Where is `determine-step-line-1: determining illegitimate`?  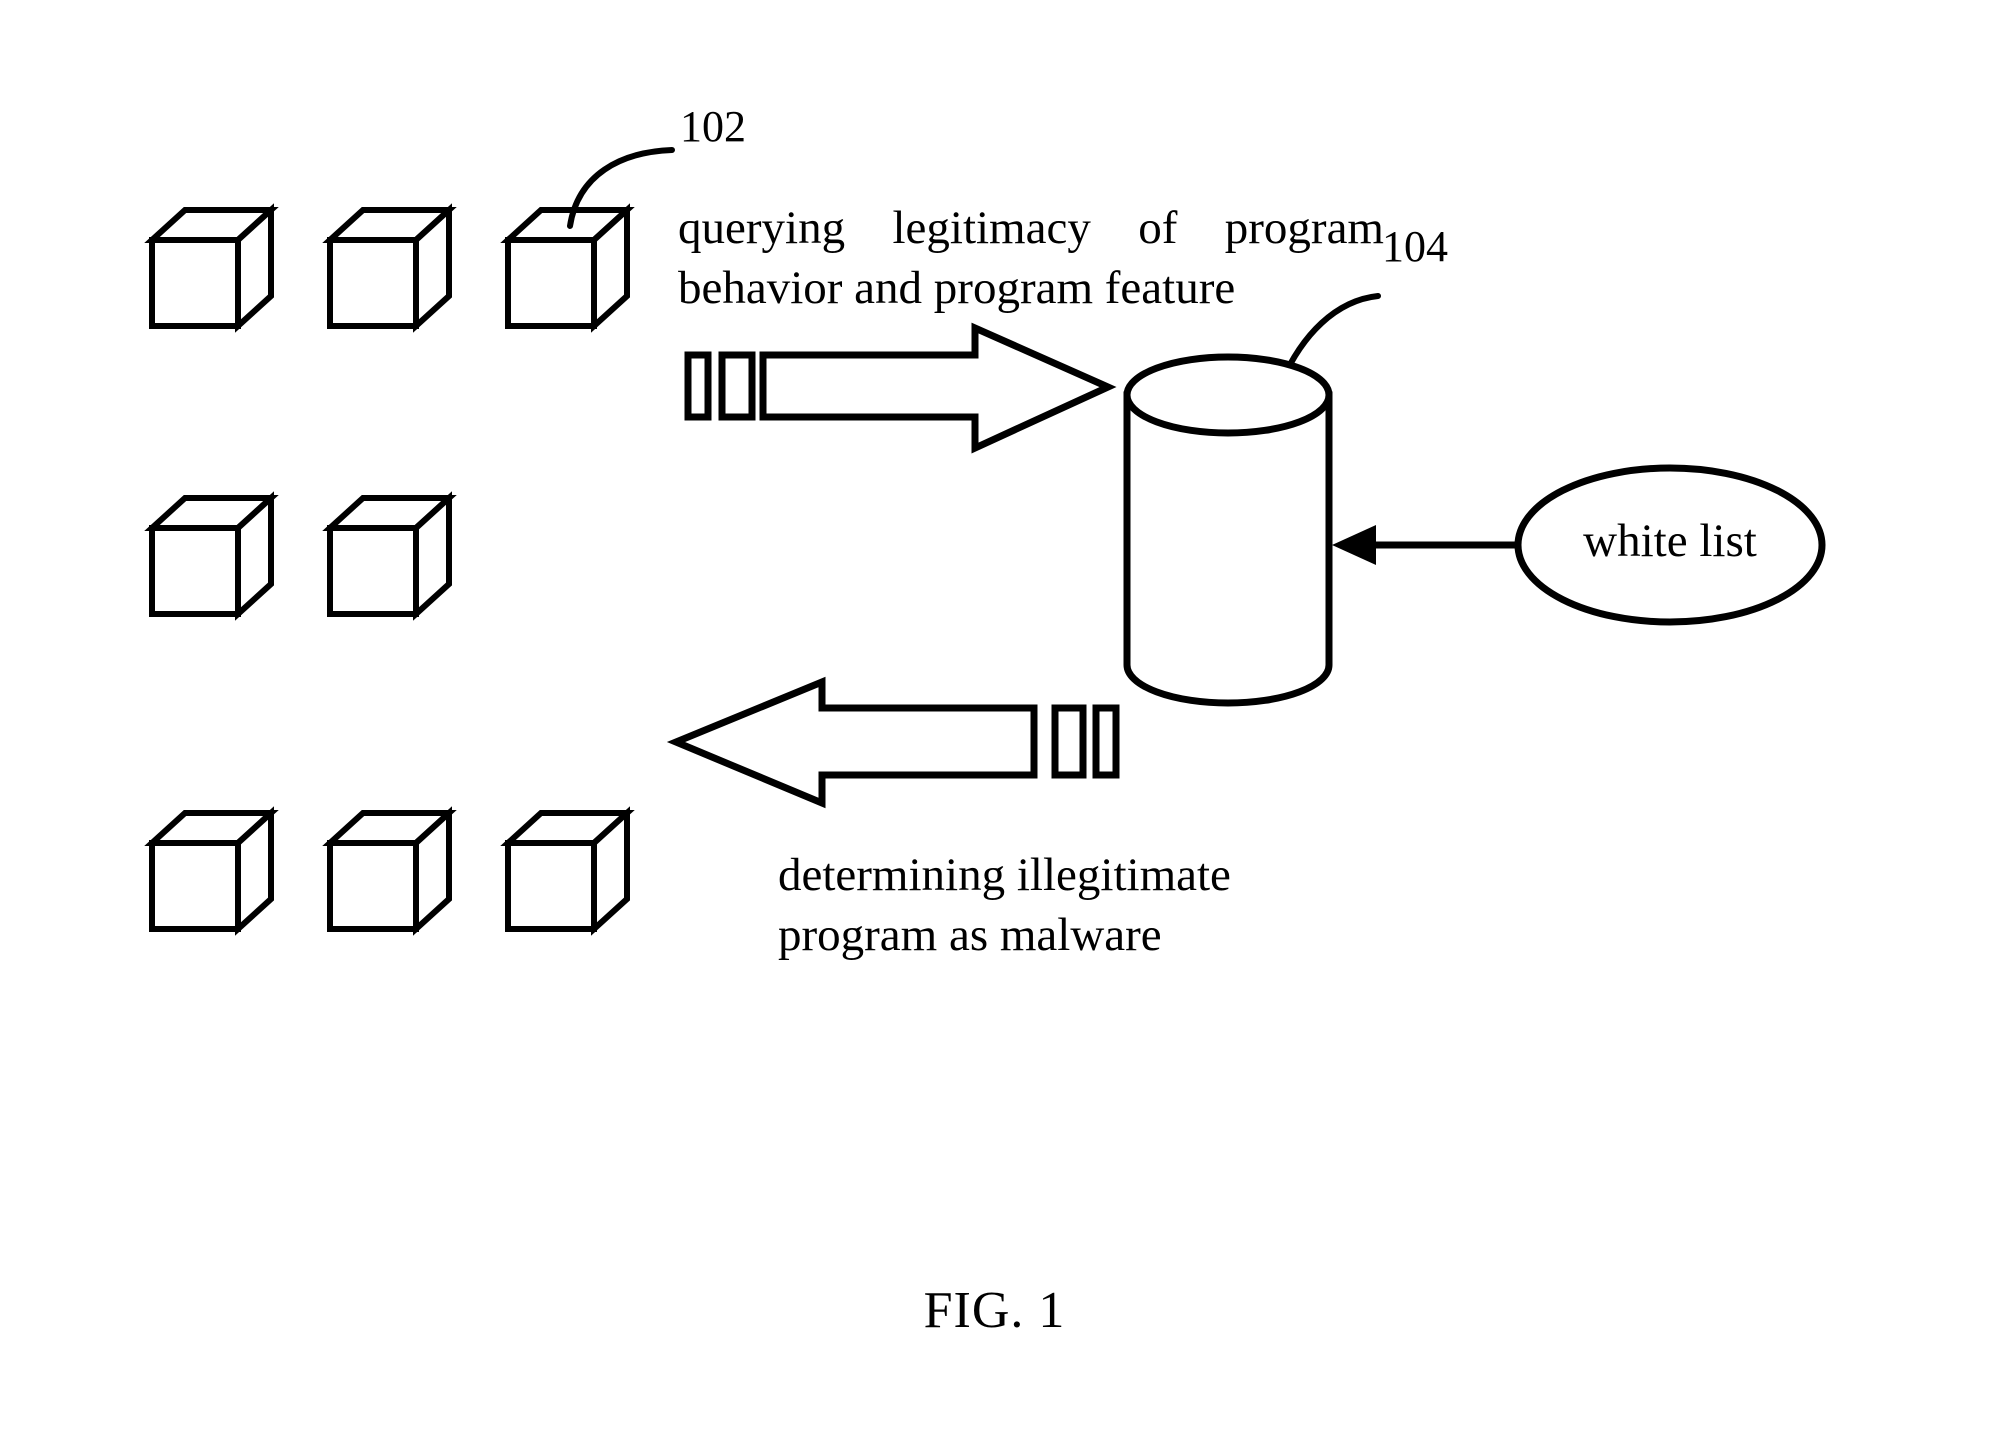 determine-step-line-1: determining illegitimate is located at coordinates (1004, 875).